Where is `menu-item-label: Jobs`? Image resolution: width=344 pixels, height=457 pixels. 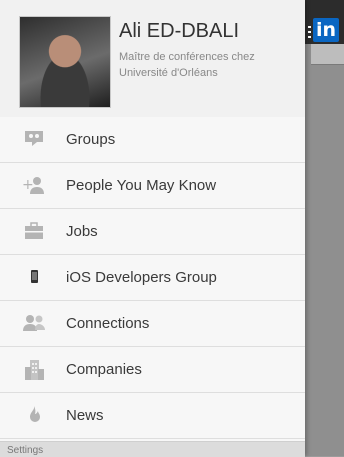
menu-item-label: Jobs is located at coordinates (82, 231).